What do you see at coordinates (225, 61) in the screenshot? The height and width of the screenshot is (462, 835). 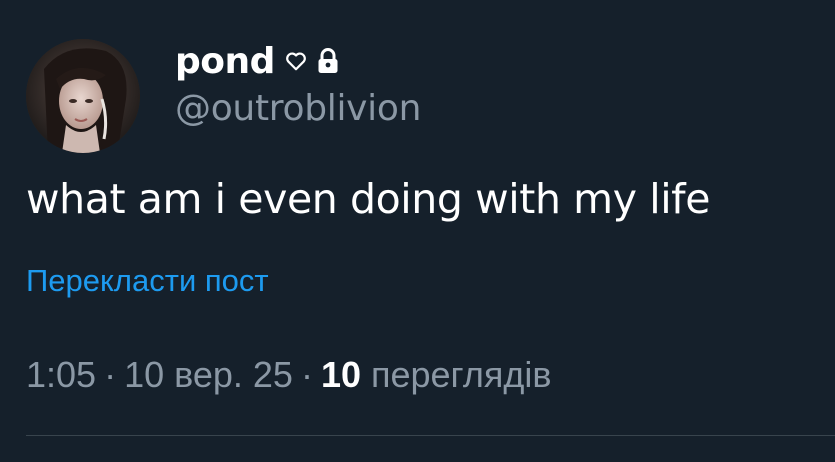 I see `author-display-name: pond` at bounding box center [225, 61].